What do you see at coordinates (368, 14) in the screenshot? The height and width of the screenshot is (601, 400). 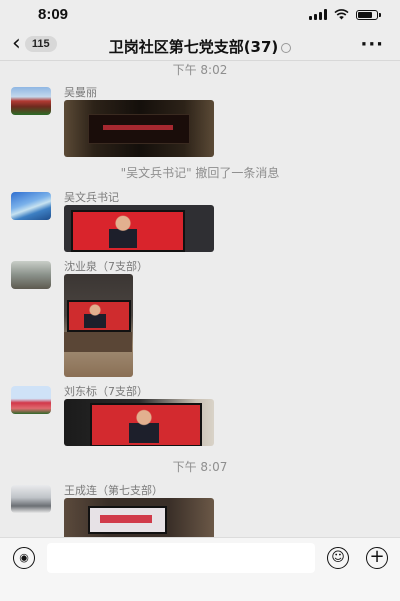 I see `battery-icon` at bounding box center [368, 14].